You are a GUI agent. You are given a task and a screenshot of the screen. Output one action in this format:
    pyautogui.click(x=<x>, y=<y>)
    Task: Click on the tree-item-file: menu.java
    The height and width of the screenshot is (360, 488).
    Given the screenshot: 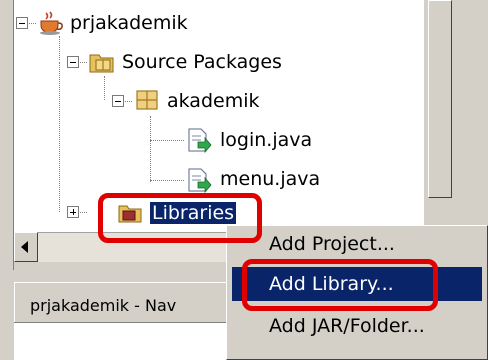 What is the action you would take?
    pyautogui.click(x=270, y=179)
    